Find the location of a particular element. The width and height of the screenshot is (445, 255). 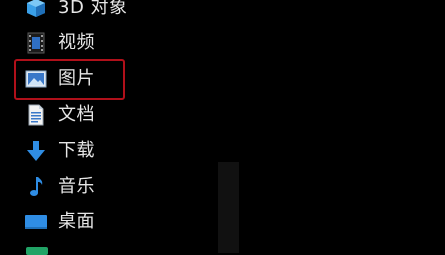

music-icon is located at coordinates (36, 187).